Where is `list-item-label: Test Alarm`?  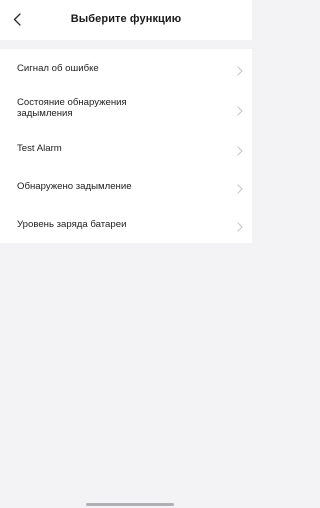
list-item-label: Test Alarm is located at coordinates (39, 148).